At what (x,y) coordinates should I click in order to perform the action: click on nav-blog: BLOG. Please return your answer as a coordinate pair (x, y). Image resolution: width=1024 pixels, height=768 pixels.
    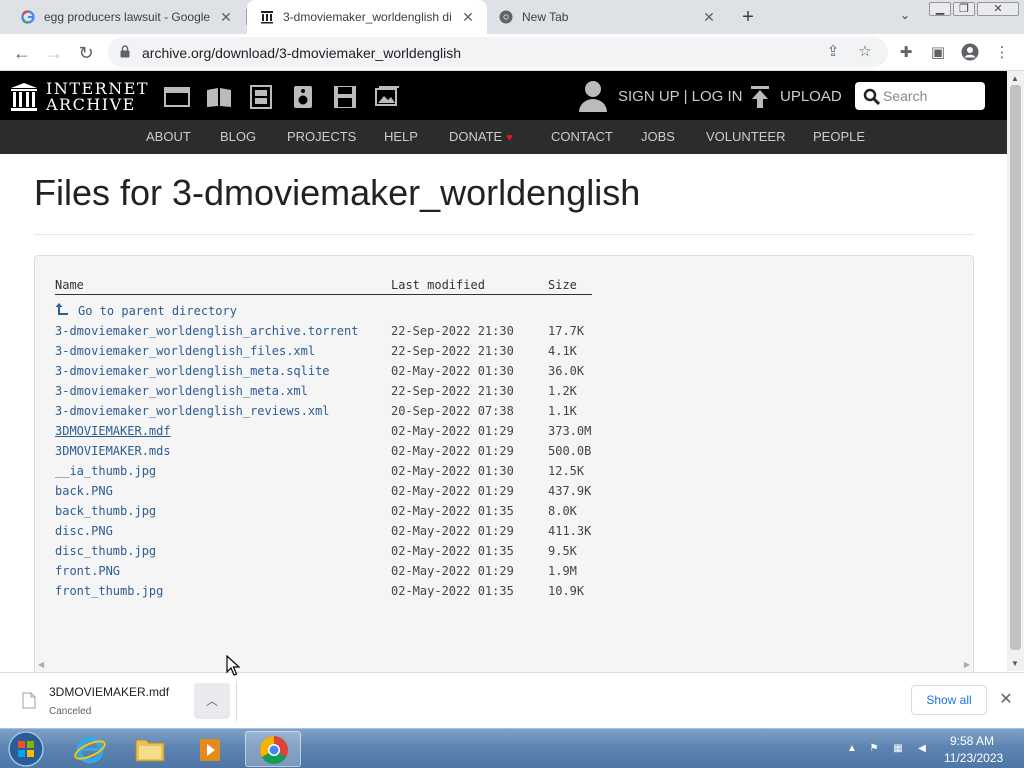
    Looking at the image, I should click on (238, 136).